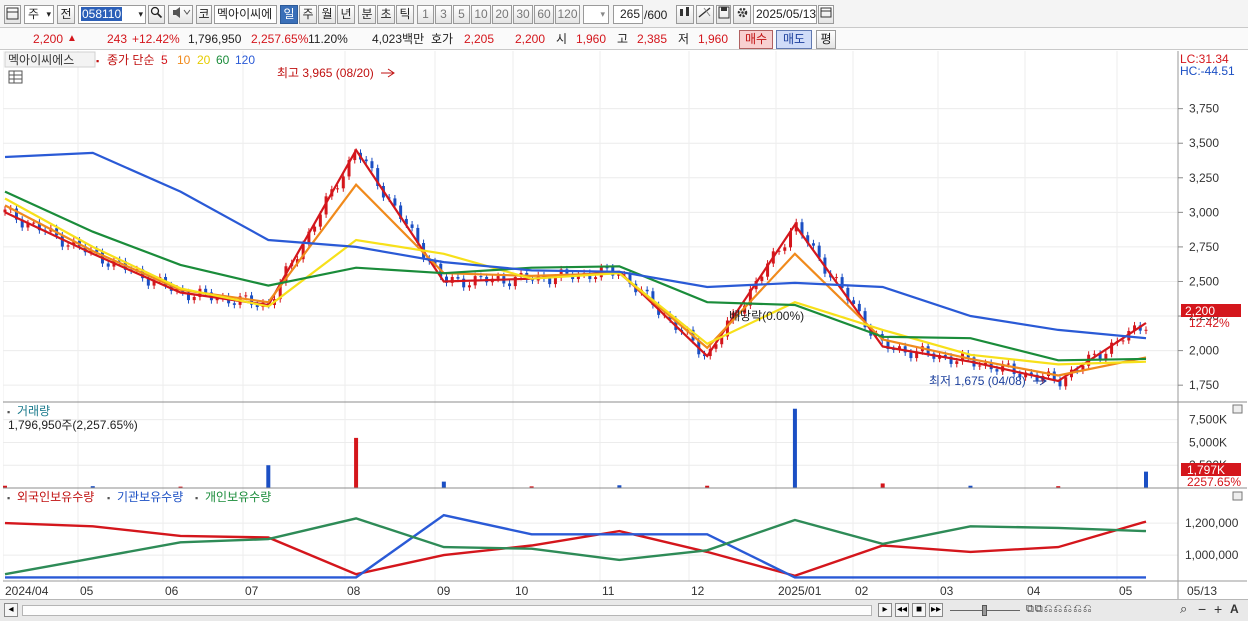  Describe the element at coordinates (544, 14) in the screenshot. I see `interval-button-60: 60` at that location.